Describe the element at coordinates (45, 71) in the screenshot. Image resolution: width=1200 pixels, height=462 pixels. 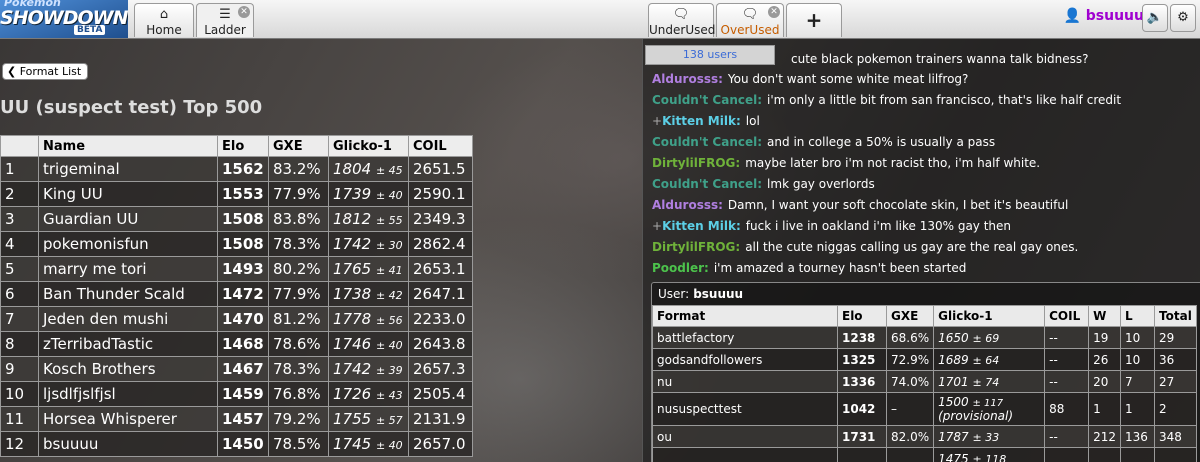
I see `format-list-button: ❮ Format List` at that location.